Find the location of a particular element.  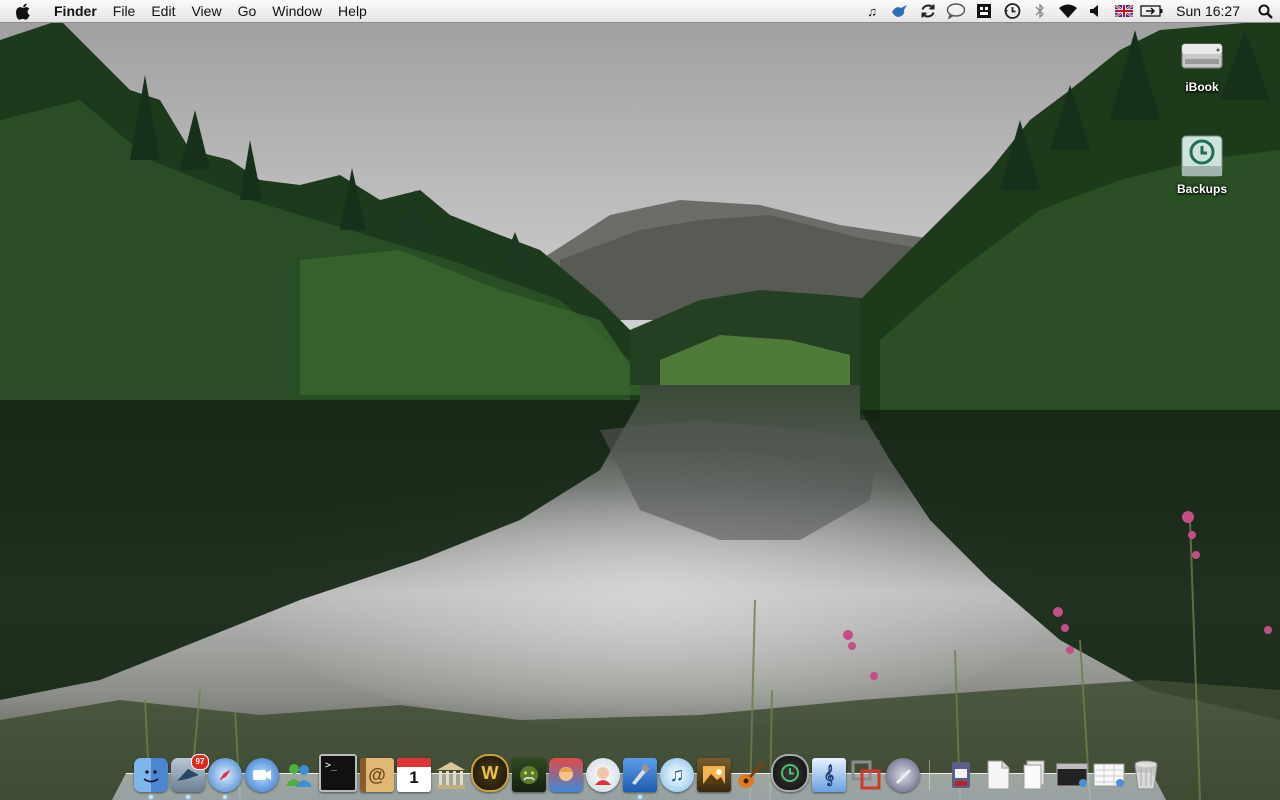

menu-go: Go is located at coordinates (247, 11).